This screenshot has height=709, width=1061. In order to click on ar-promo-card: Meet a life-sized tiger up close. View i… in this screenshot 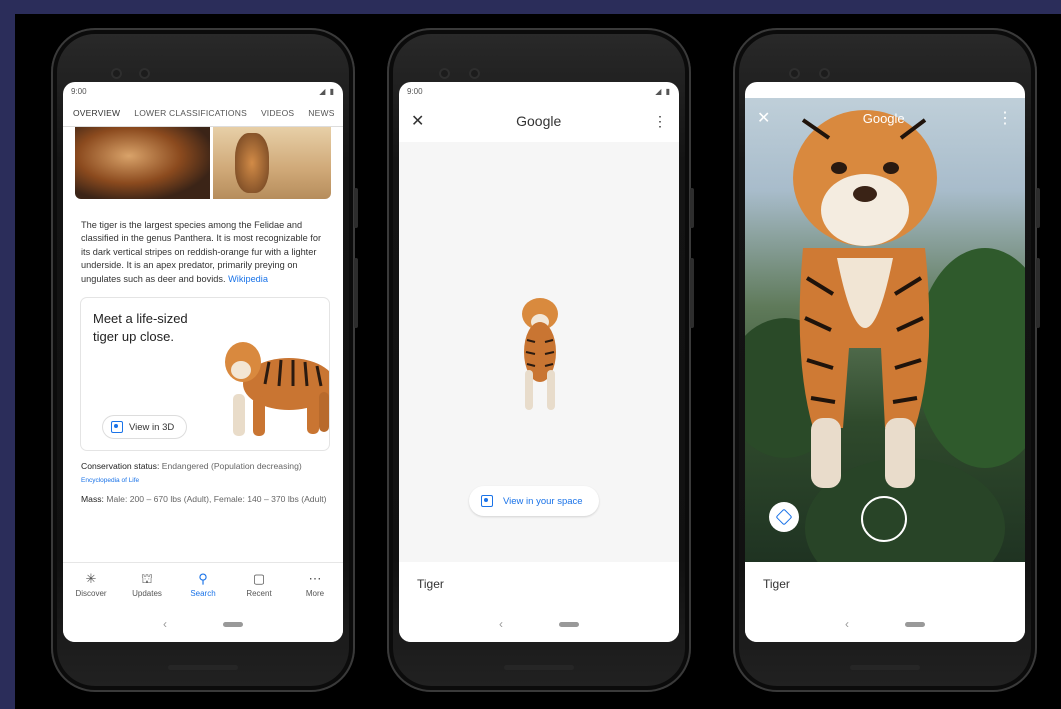, I will do `click(205, 374)`.